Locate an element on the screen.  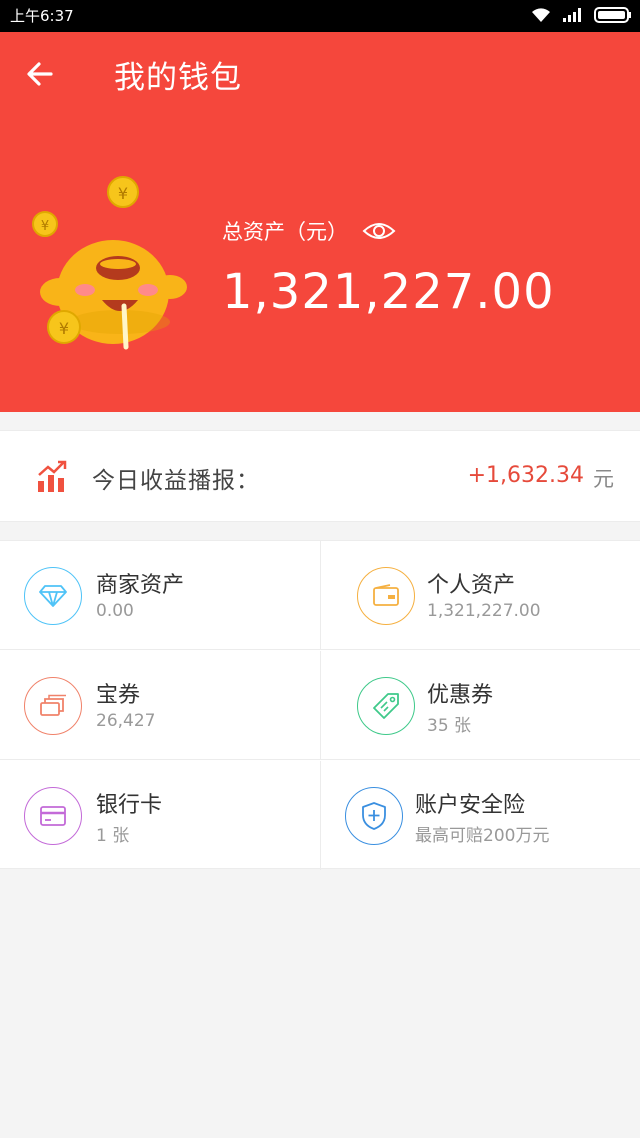
battery-icon is located at coordinates (612, 15).